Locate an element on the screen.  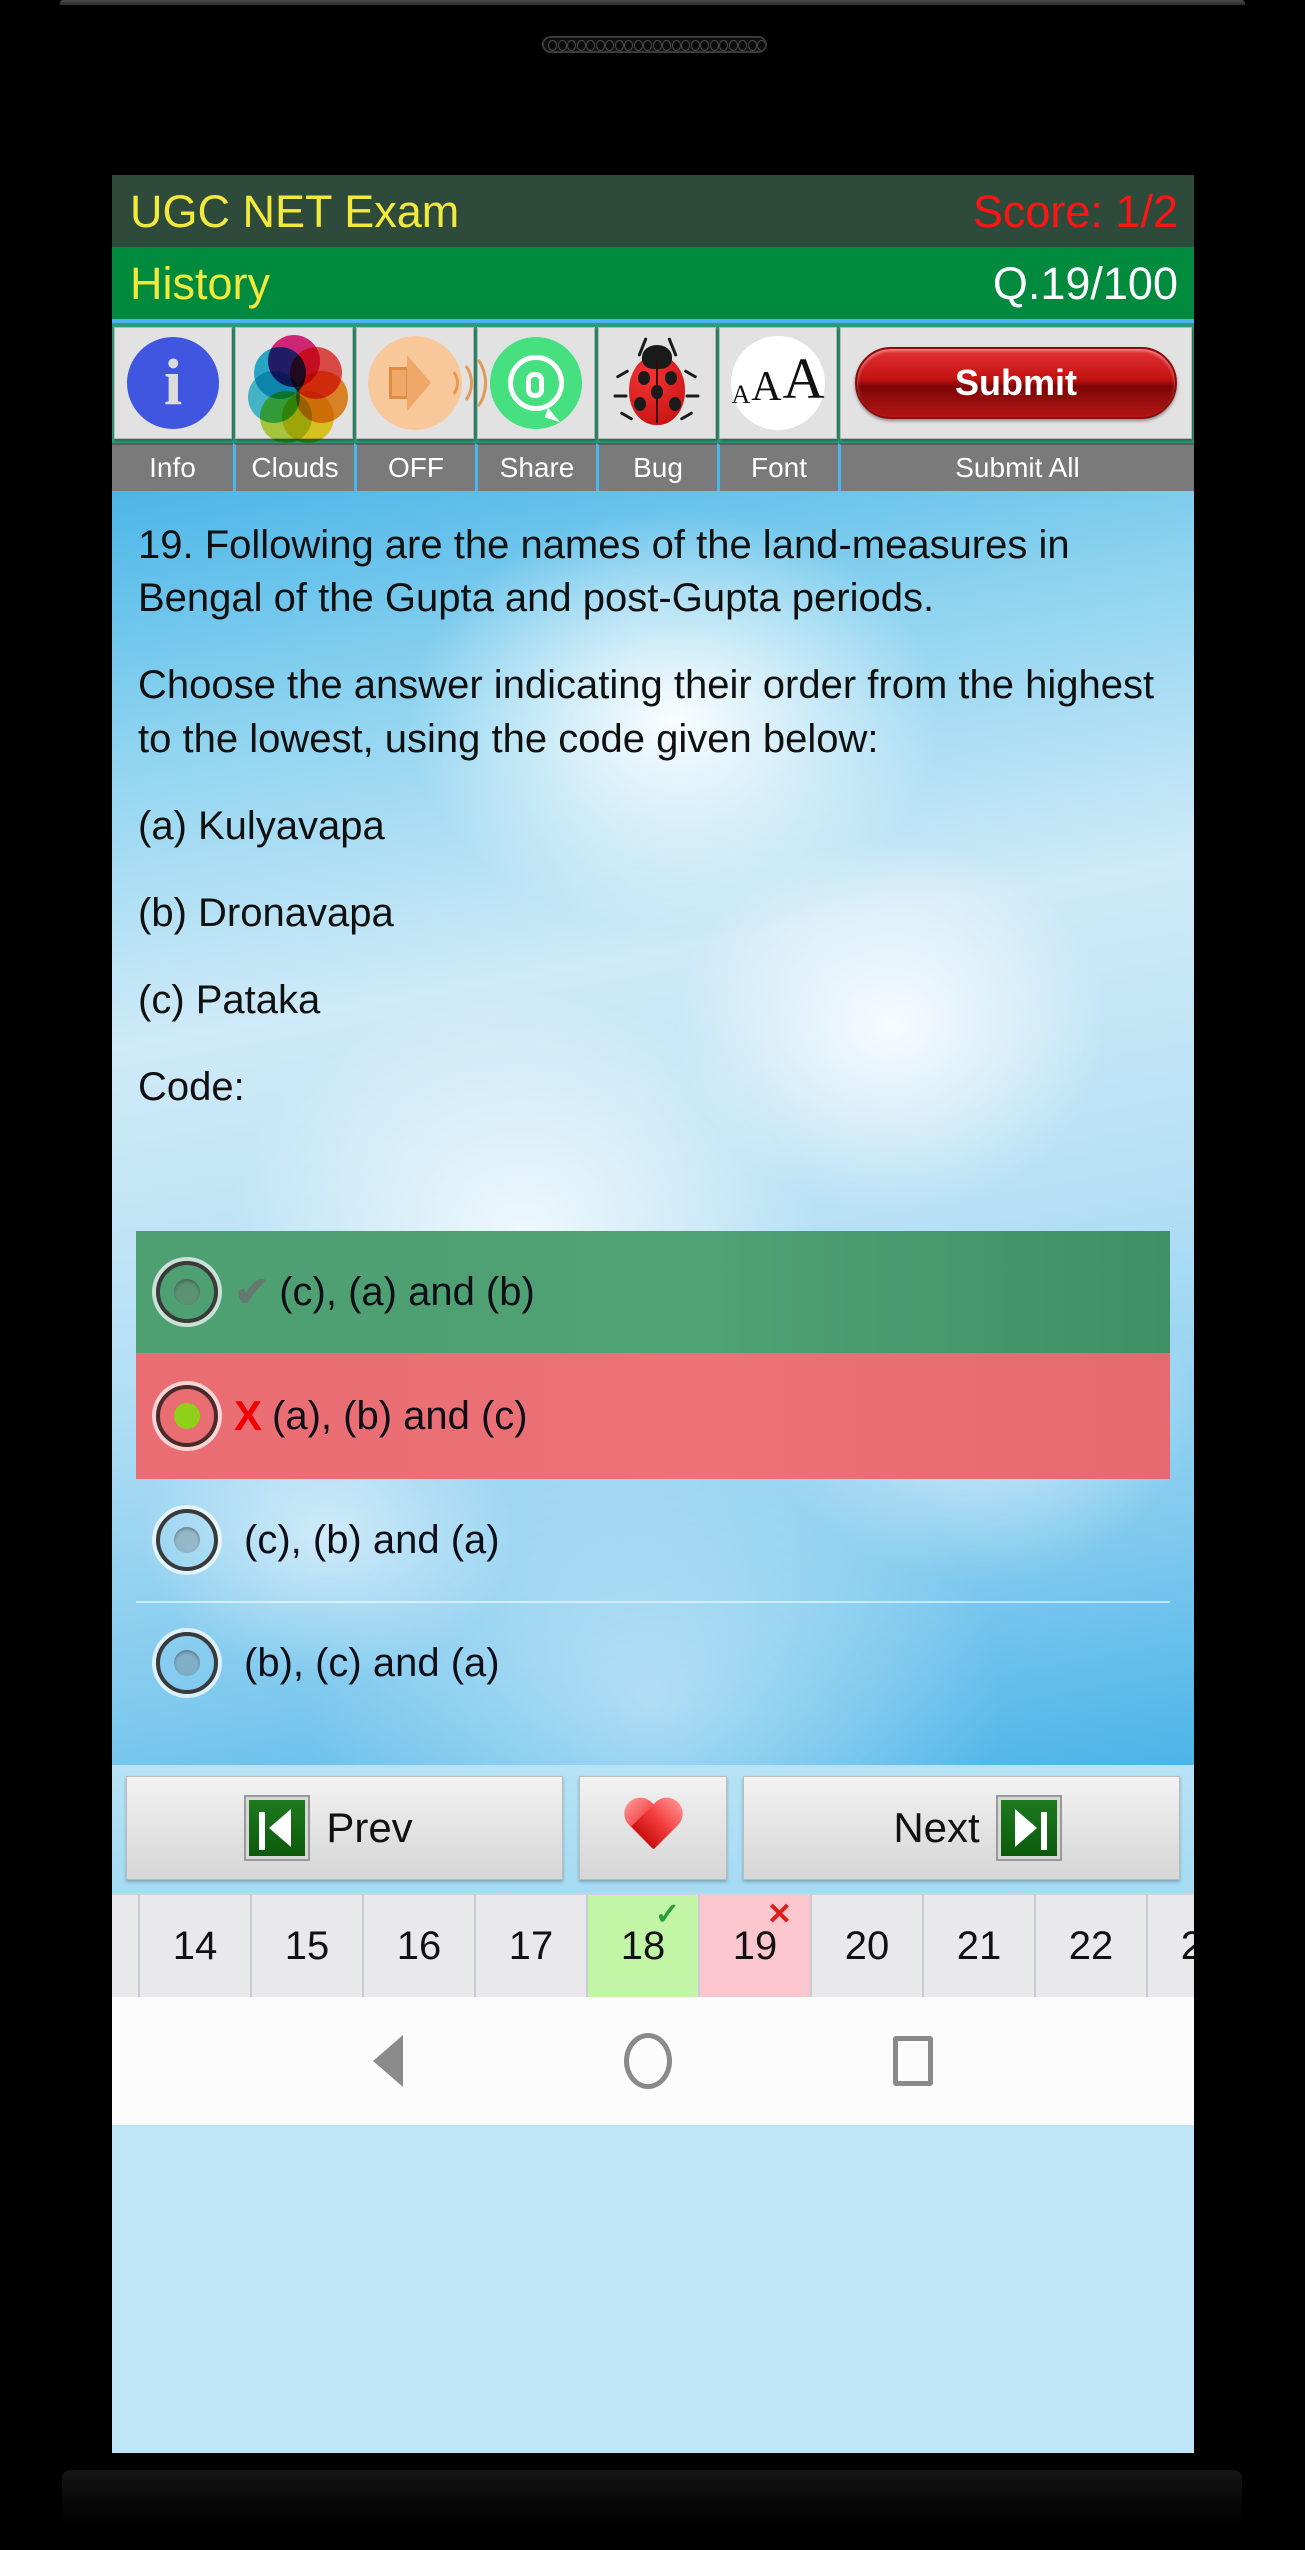
skip-next-icon is located at coordinates (1028, 1828).